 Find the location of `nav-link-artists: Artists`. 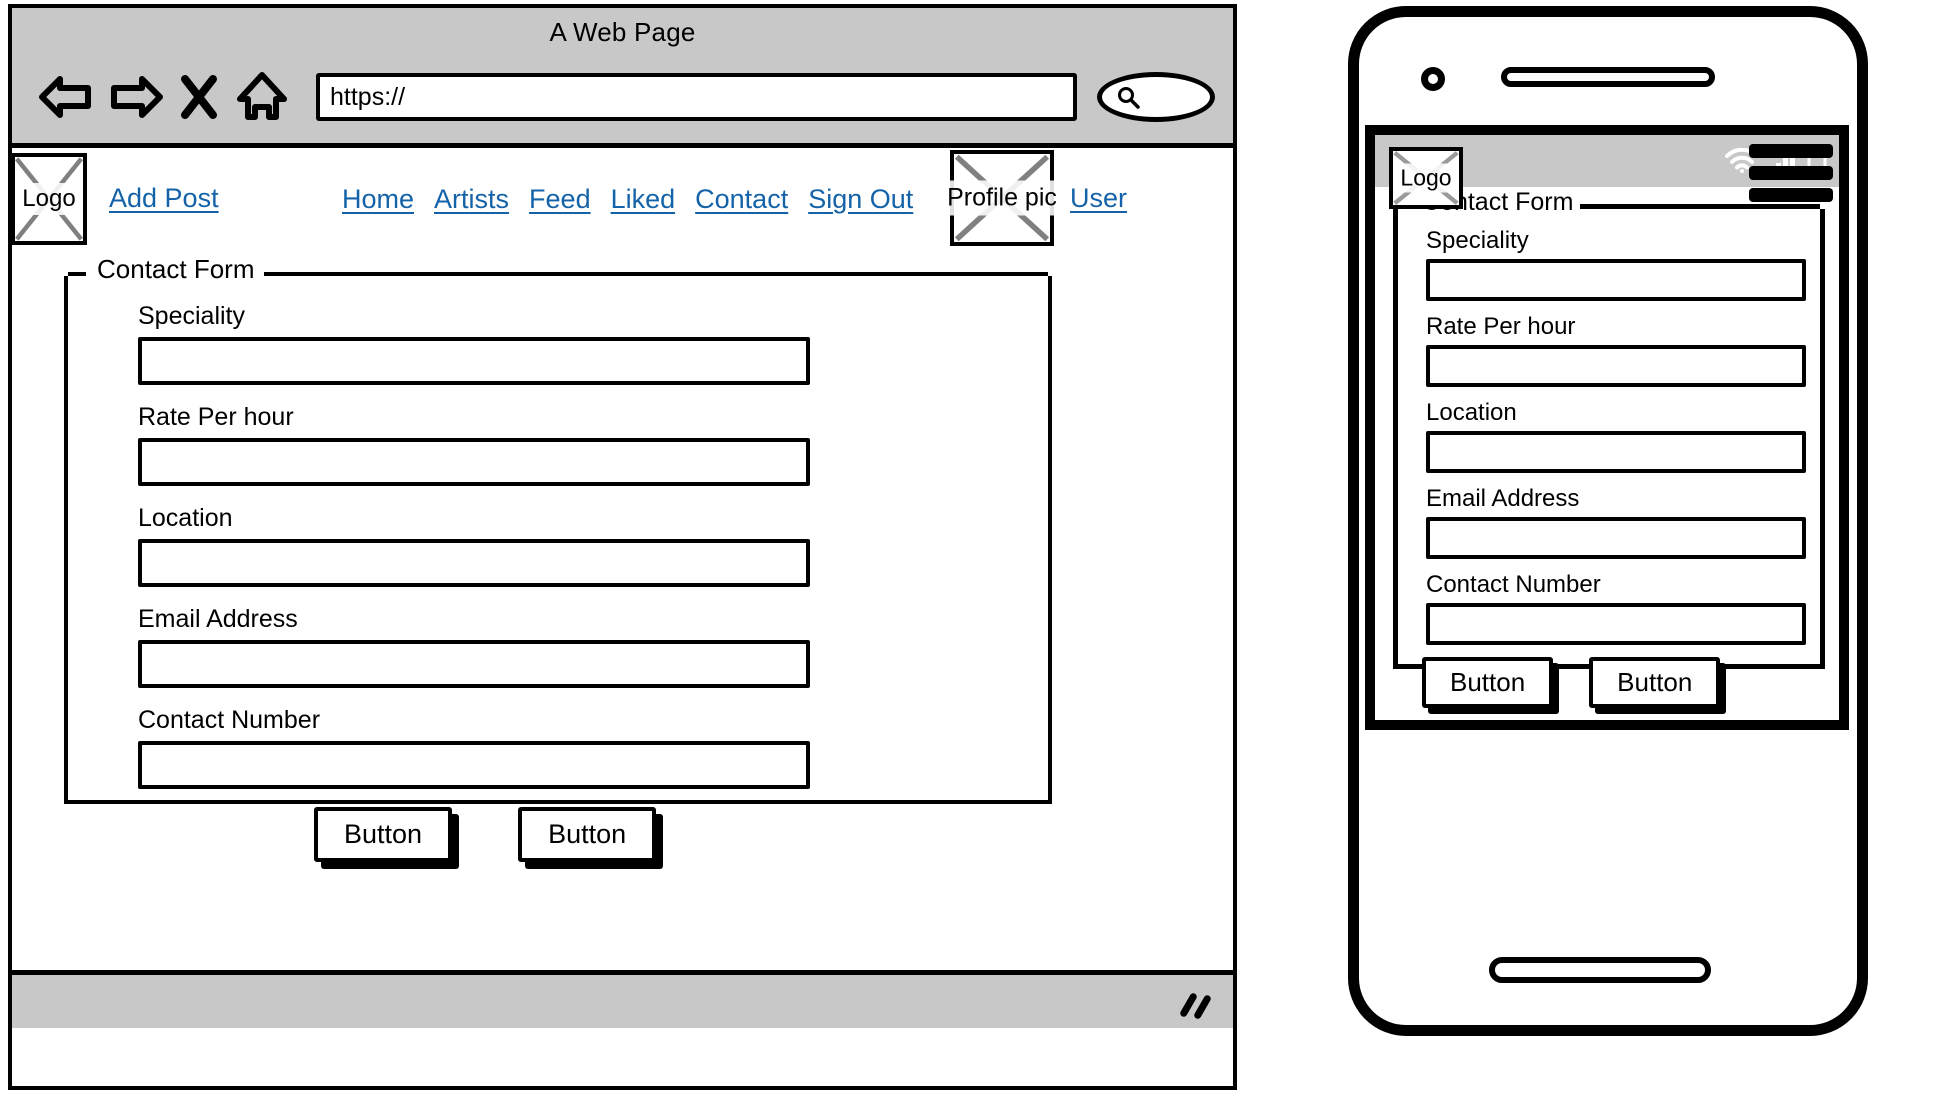

nav-link-artists: Artists is located at coordinates (471, 199).